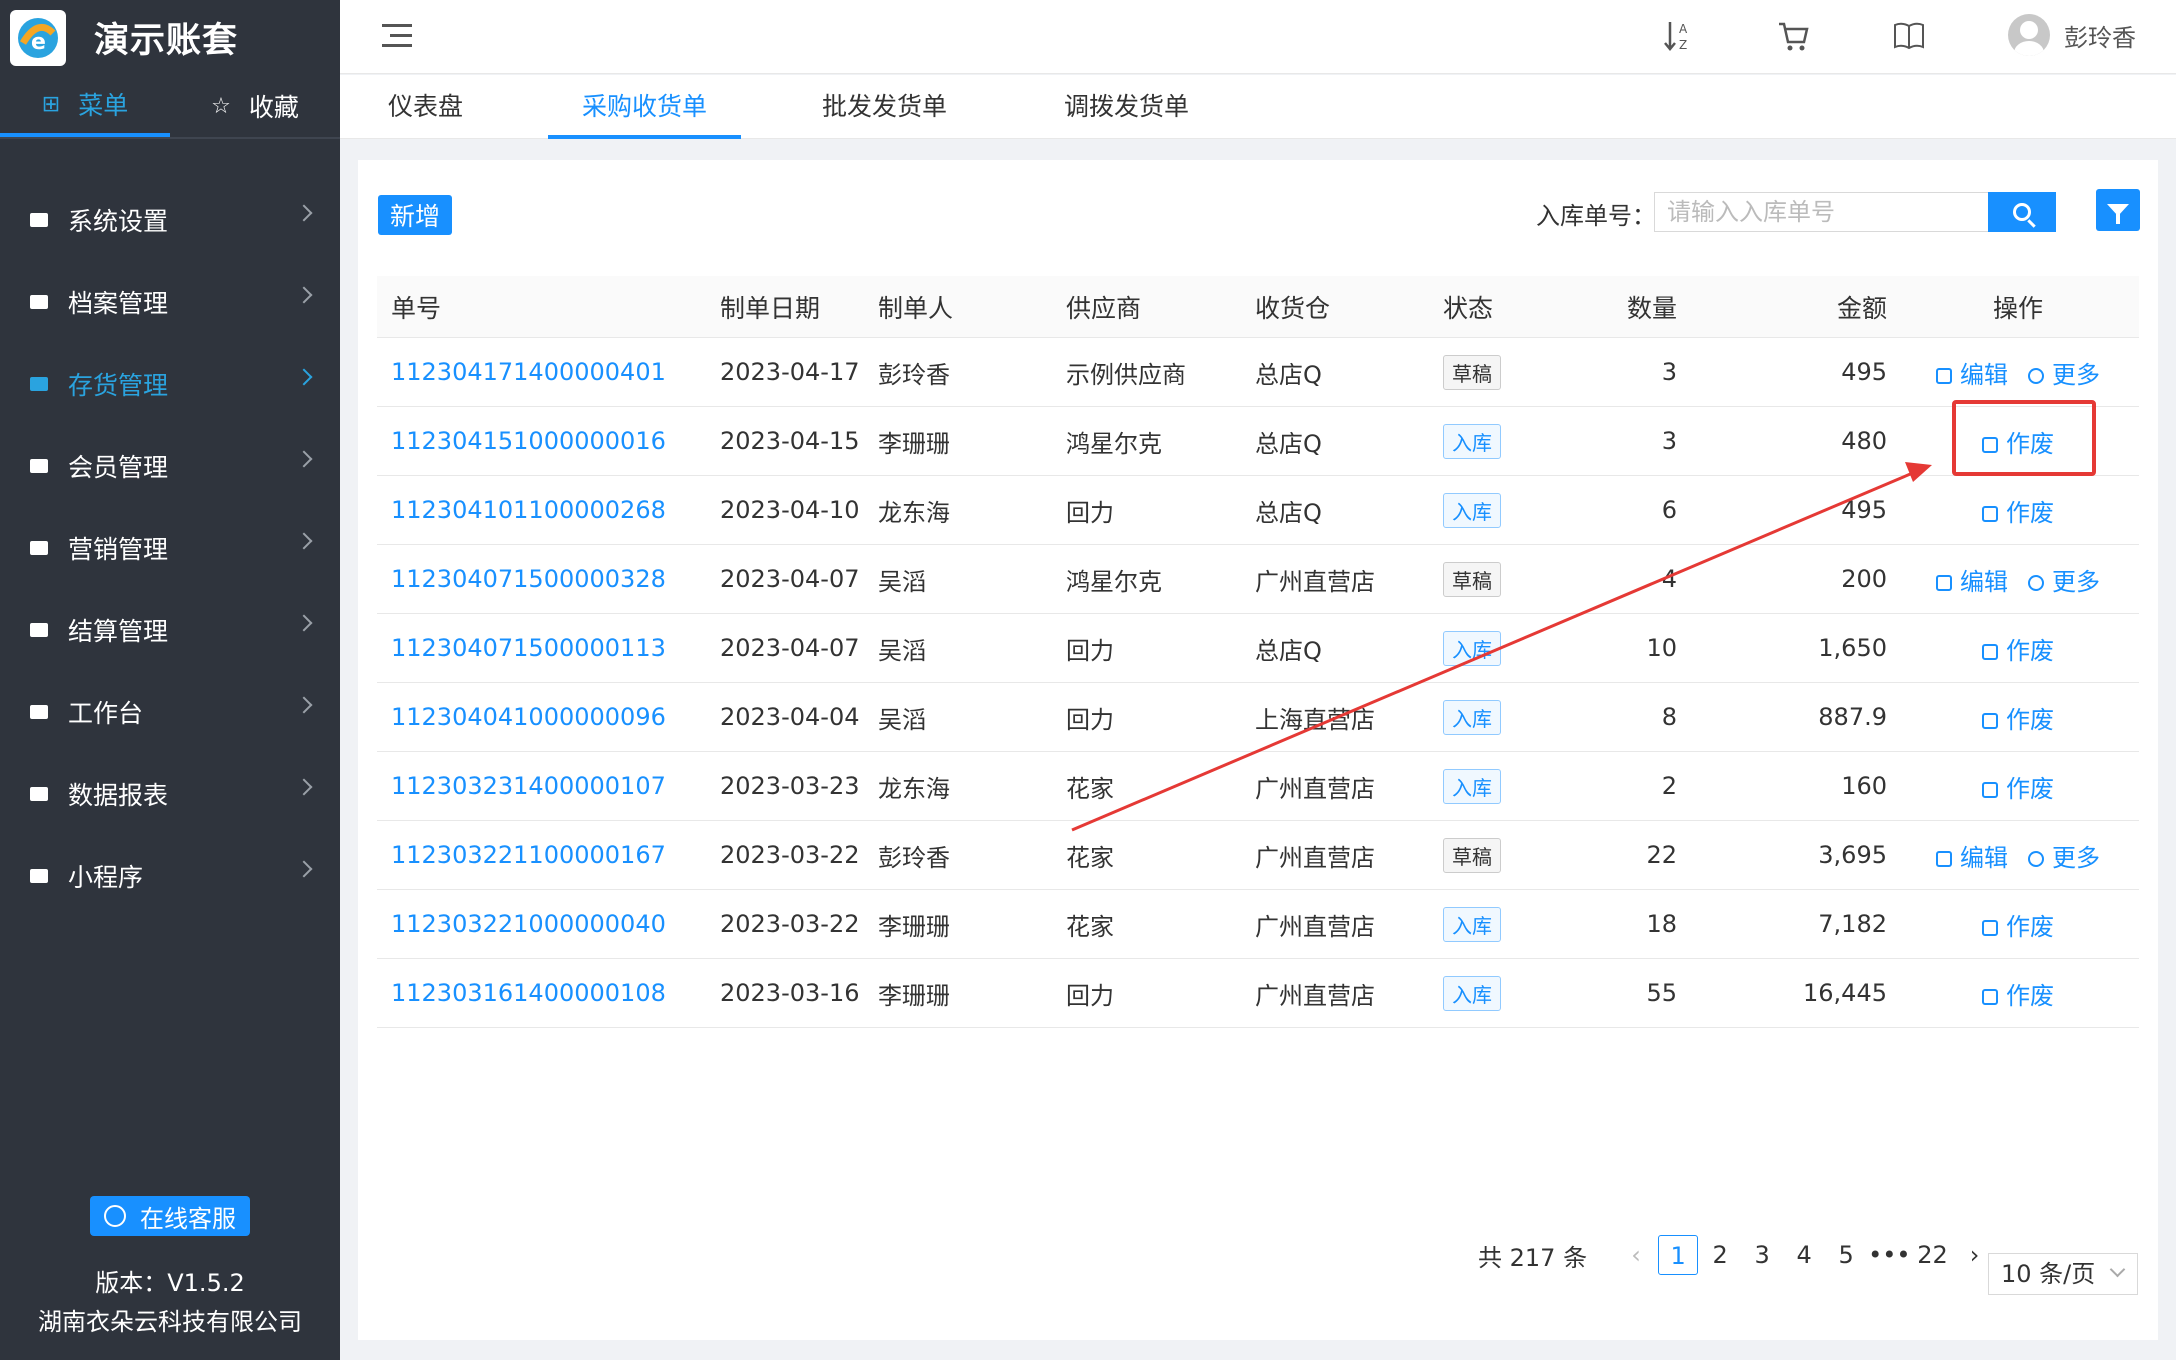 The height and width of the screenshot is (1360, 2176). I want to click on sidebar-item-mini-program: 小程序, so click(170, 876).